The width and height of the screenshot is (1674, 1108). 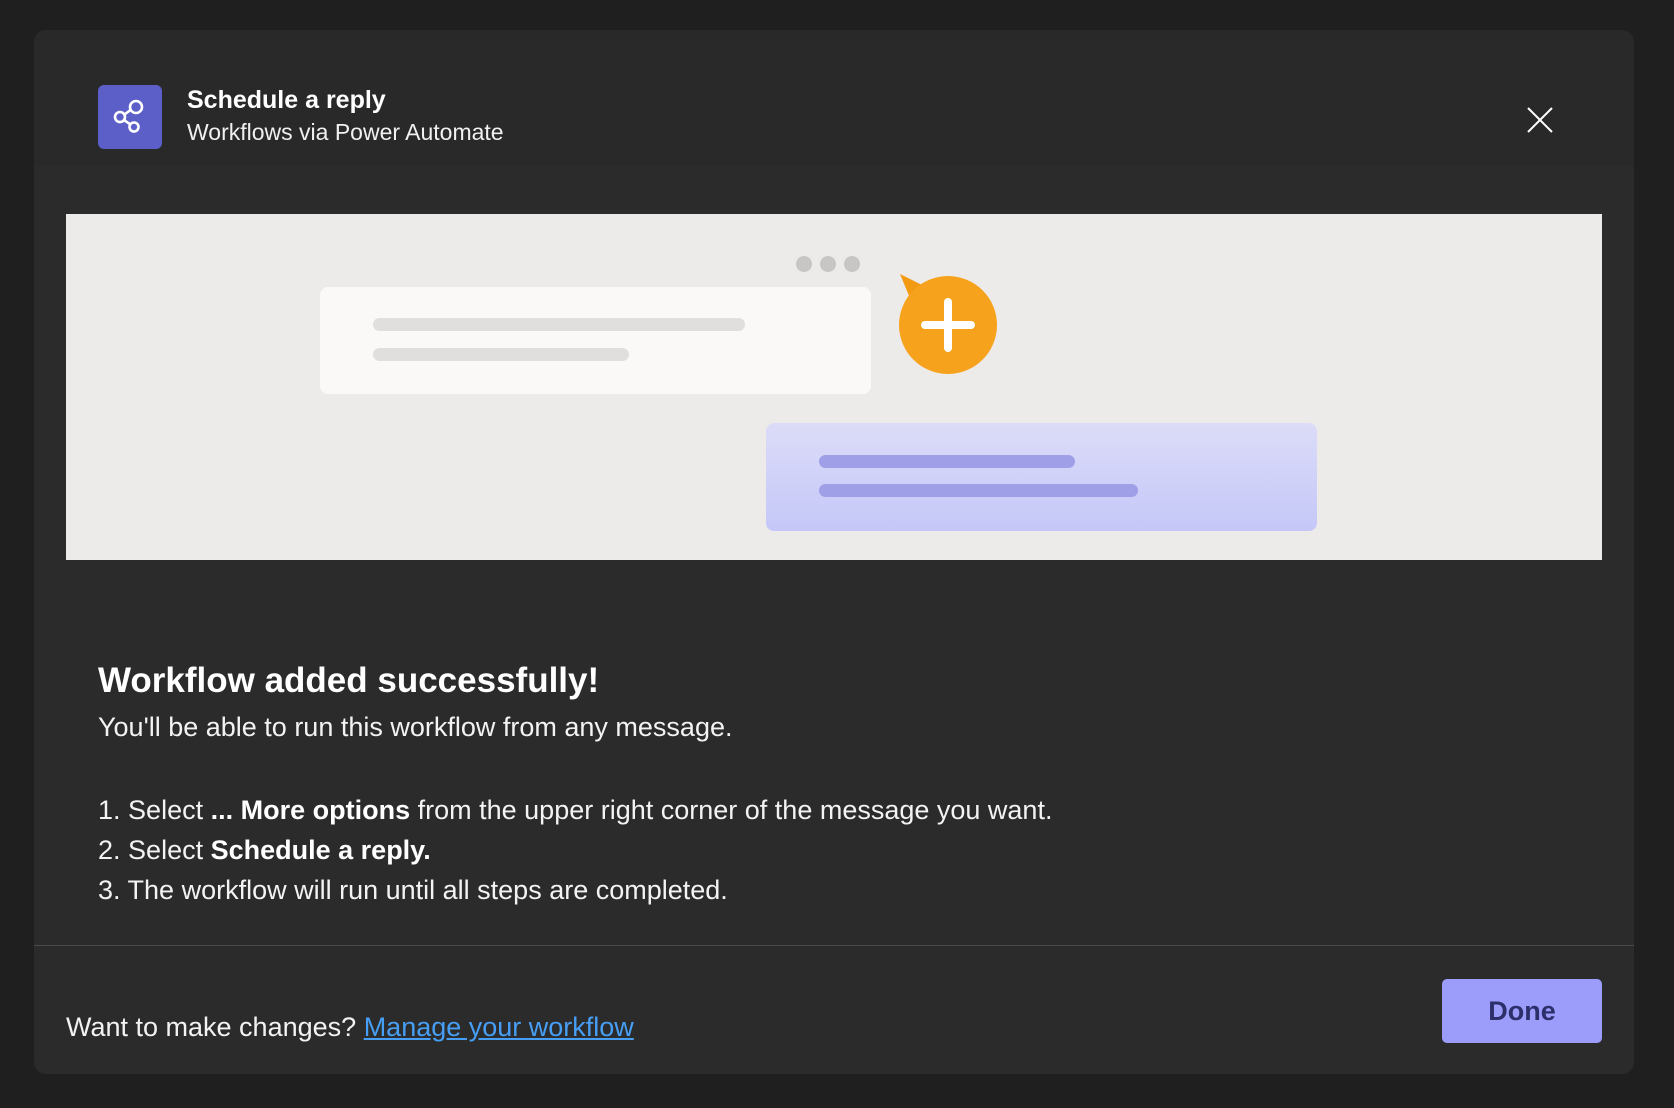 I want to click on close-icon, so click(x=1540, y=120).